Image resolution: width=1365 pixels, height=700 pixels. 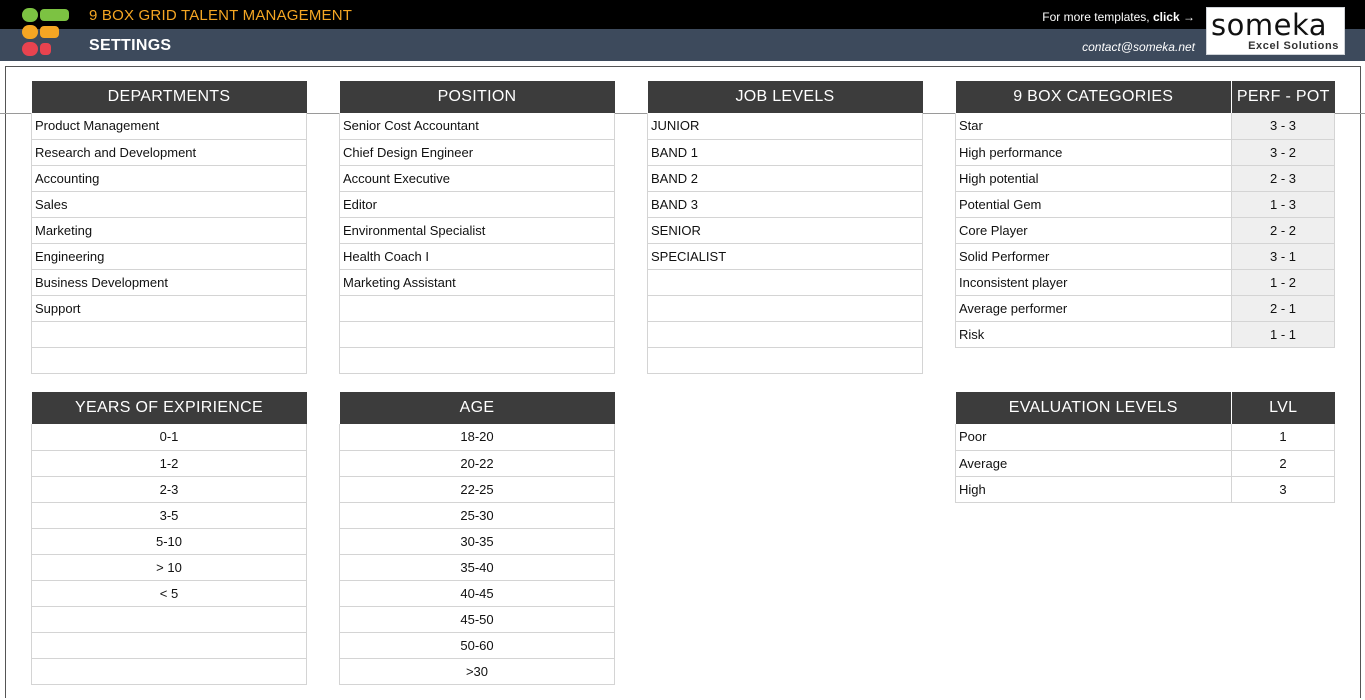 I want to click on perf-pot-cell: 2 - 2, so click(x=1283, y=230).